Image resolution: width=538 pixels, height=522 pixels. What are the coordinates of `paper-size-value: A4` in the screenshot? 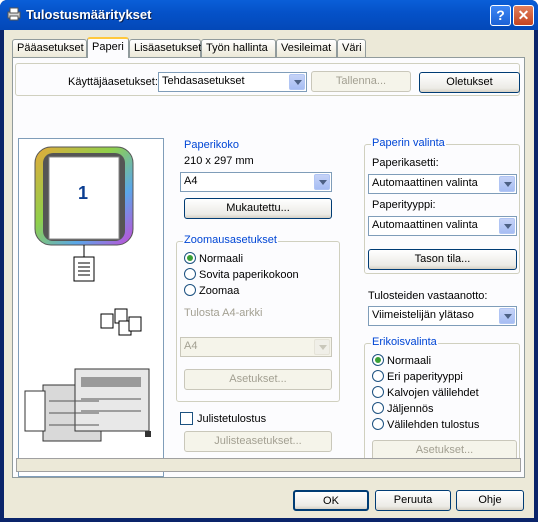 It's located at (191, 181).